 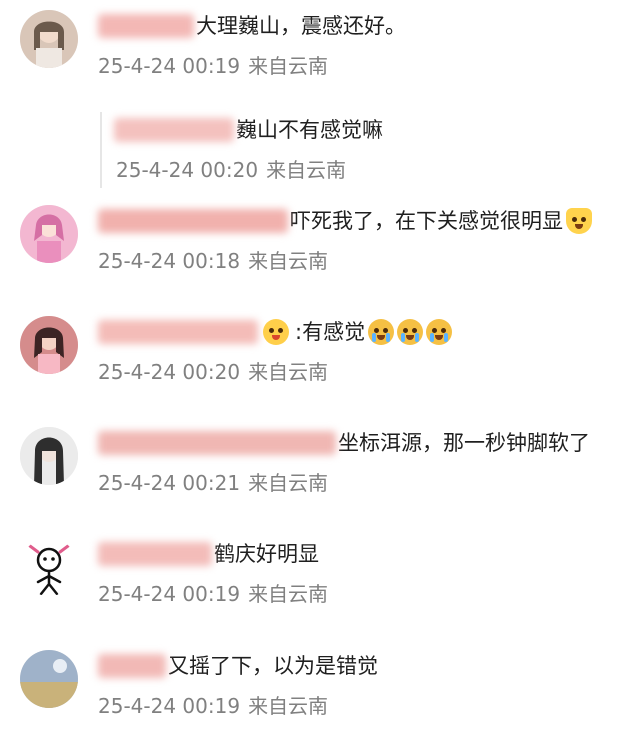 I want to click on comment-text: 鹤庆好明显, so click(x=266, y=554).